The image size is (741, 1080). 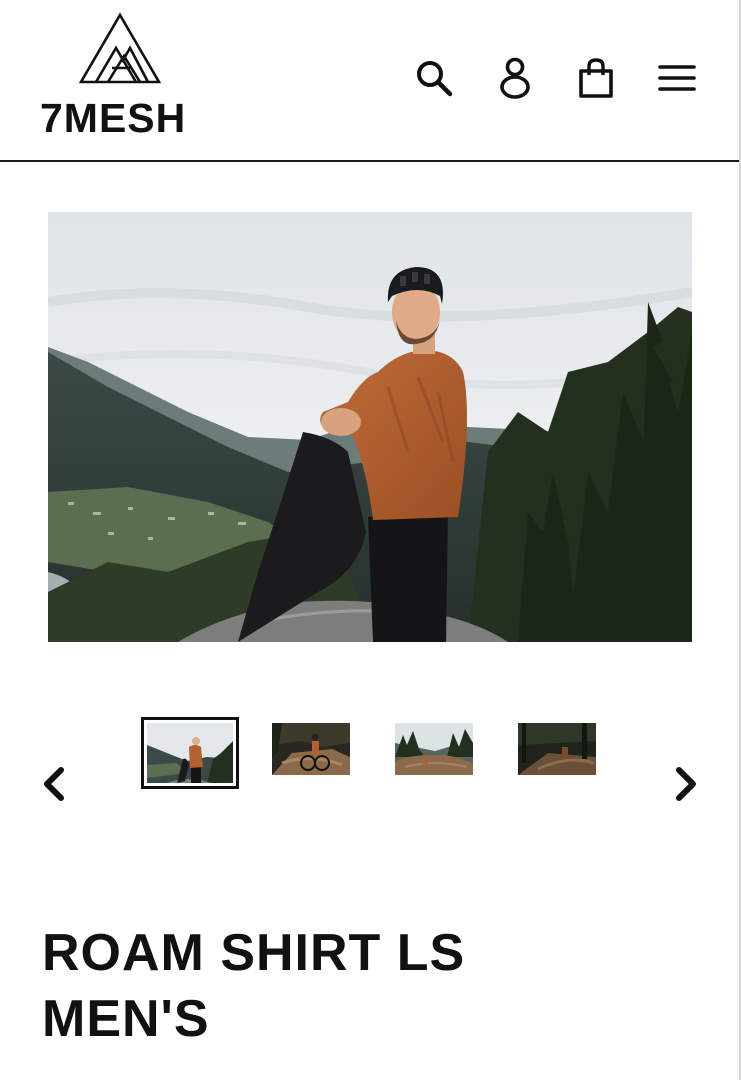 What do you see at coordinates (370, 785) in the screenshot?
I see `thumbnail-gallery` at bounding box center [370, 785].